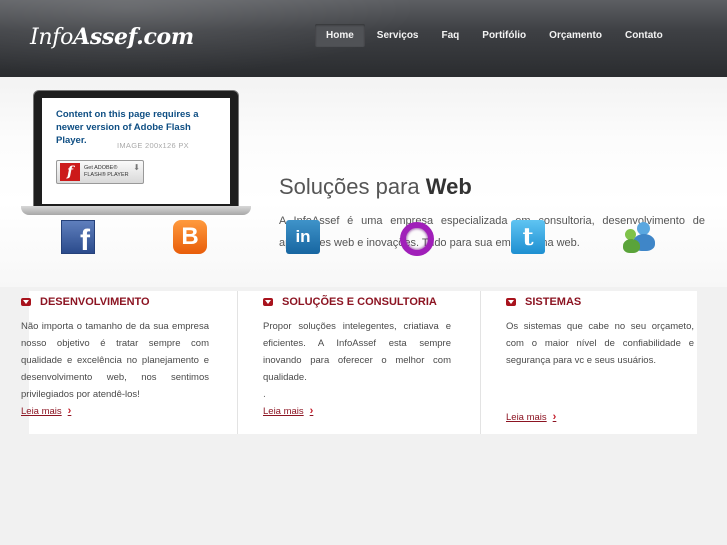  What do you see at coordinates (190, 237) in the screenshot?
I see `blogger-icon: B` at bounding box center [190, 237].